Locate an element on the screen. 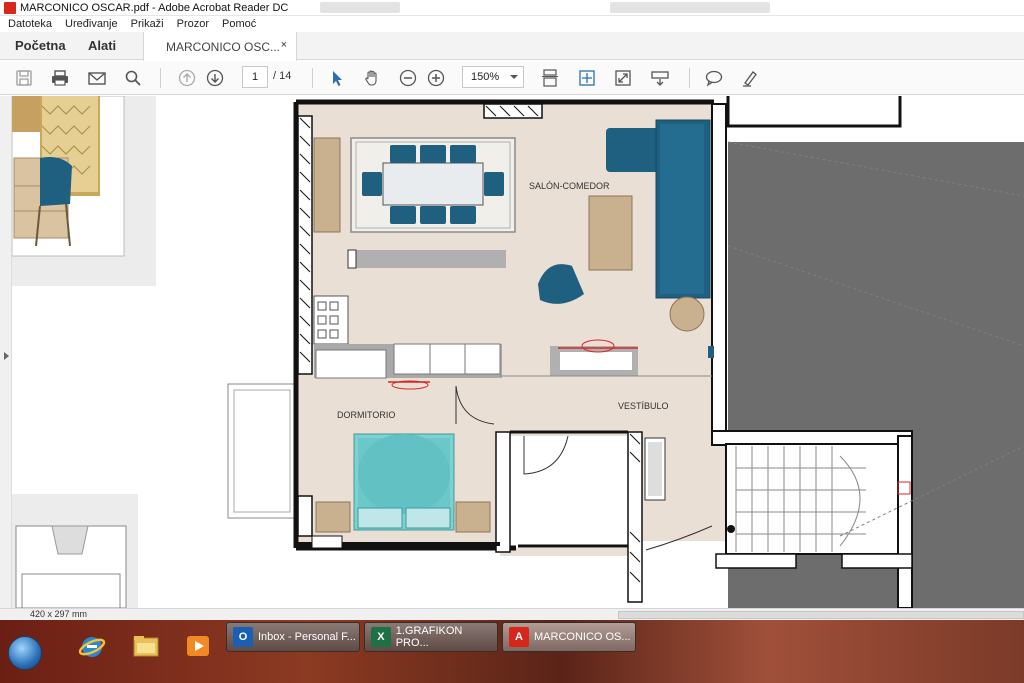 The height and width of the screenshot is (683, 1024). scroll-mode-icon is located at coordinates (550, 78).